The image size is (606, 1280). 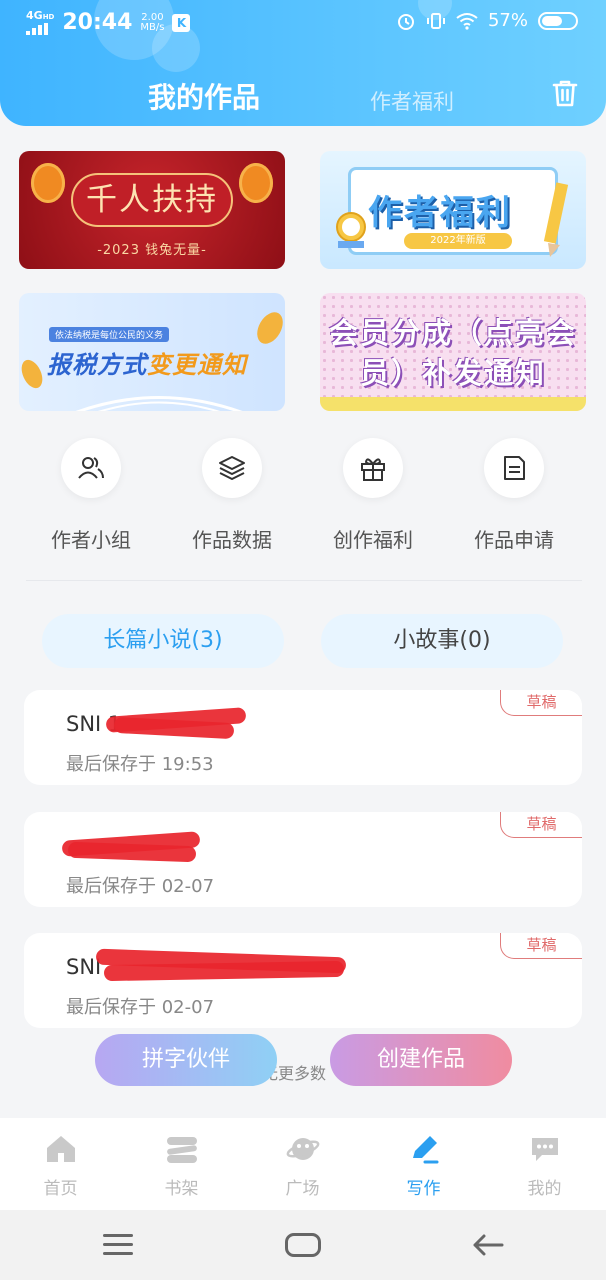 What do you see at coordinates (186, 1060) in the screenshot?
I see `word-partner-button: 拼字伙伴` at bounding box center [186, 1060].